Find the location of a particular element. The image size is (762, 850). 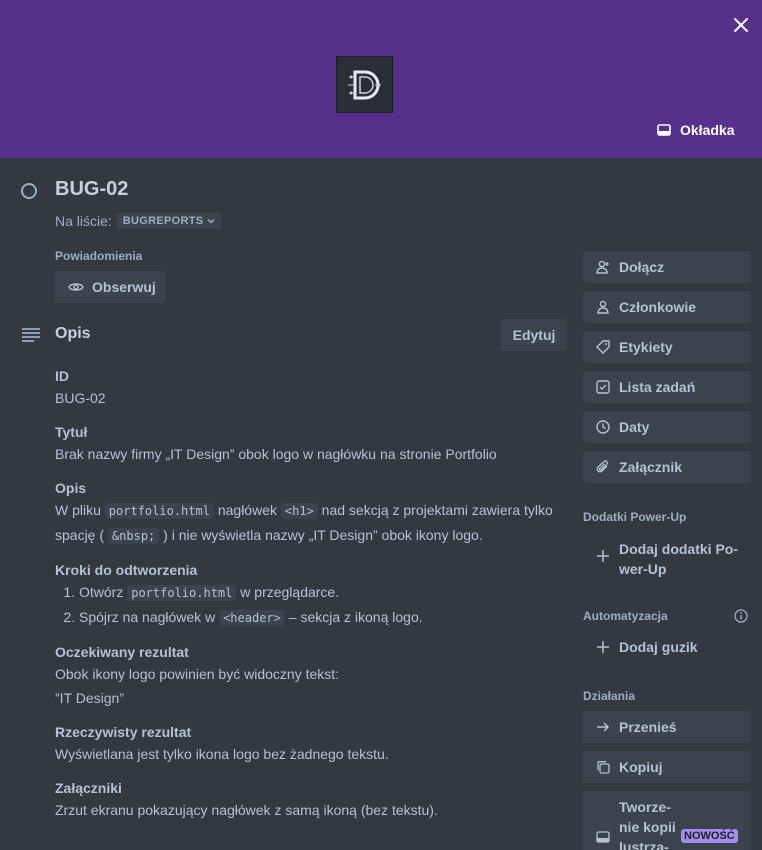

opis-text-2: nagłówek is located at coordinates (247, 510).